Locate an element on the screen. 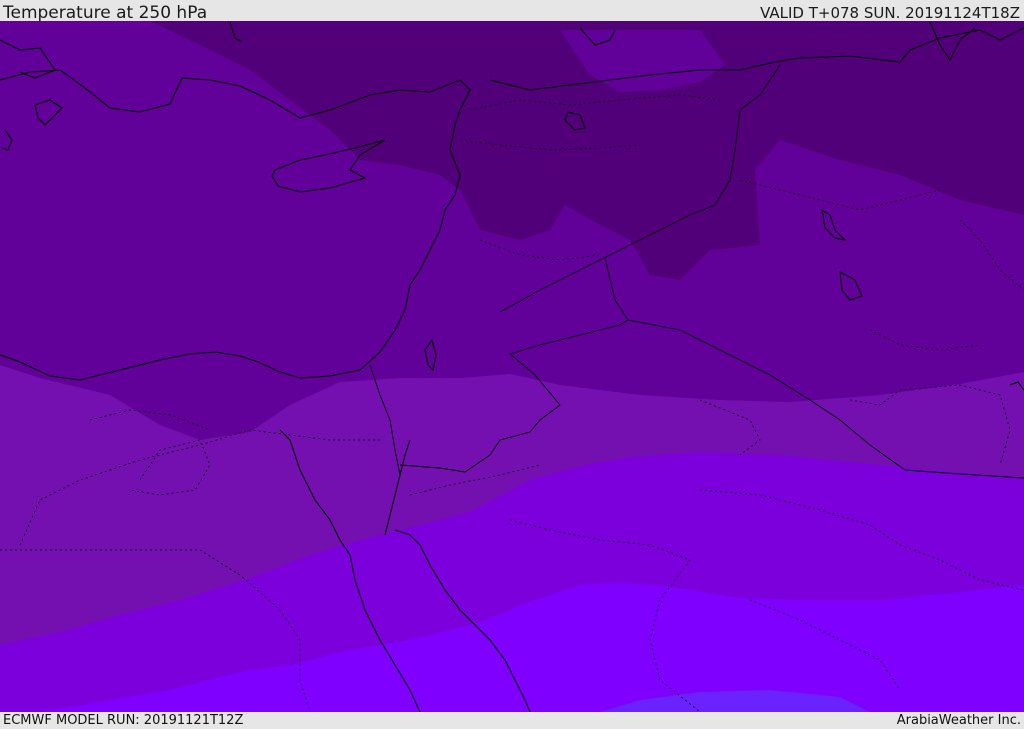 The image size is (1024, 729). credit: ArabiaWeather Inc. is located at coordinates (958, 720).